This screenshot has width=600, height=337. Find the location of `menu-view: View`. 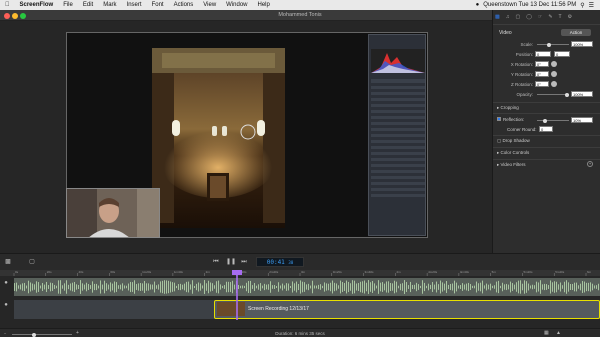

menu-view: View is located at coordinates (209, 5).